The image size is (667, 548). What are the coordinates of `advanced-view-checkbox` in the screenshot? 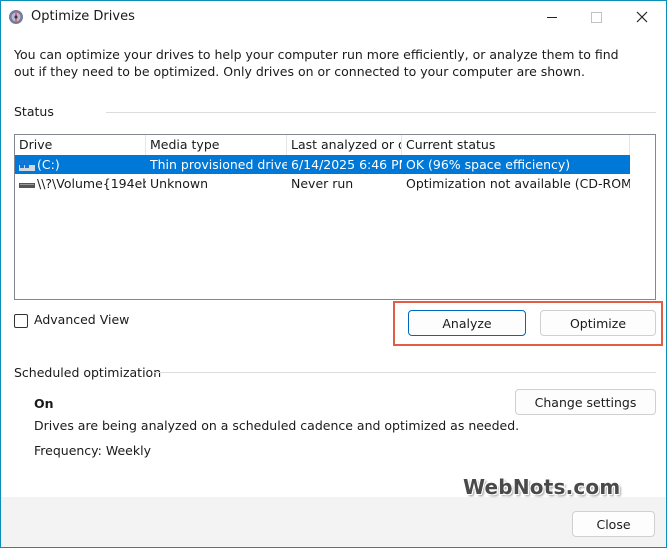 It's located at (21, 321).